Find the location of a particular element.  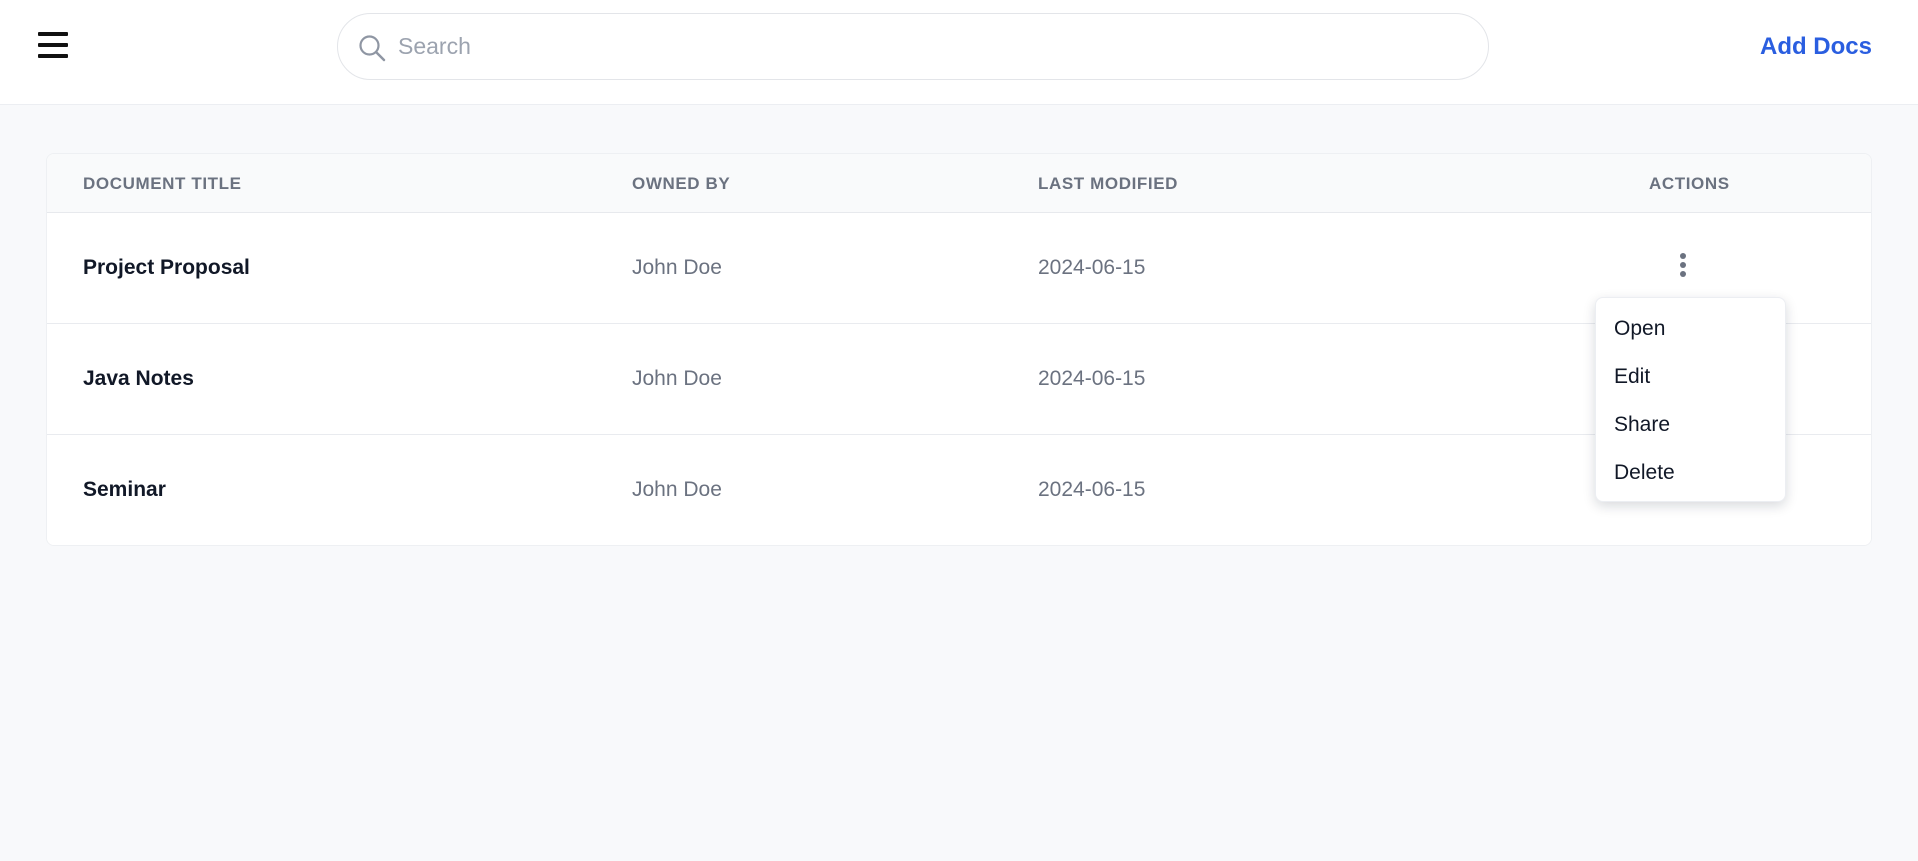

row-actions-dropdown: Open Edit Share Delete is located at coordinates (1690, 399).